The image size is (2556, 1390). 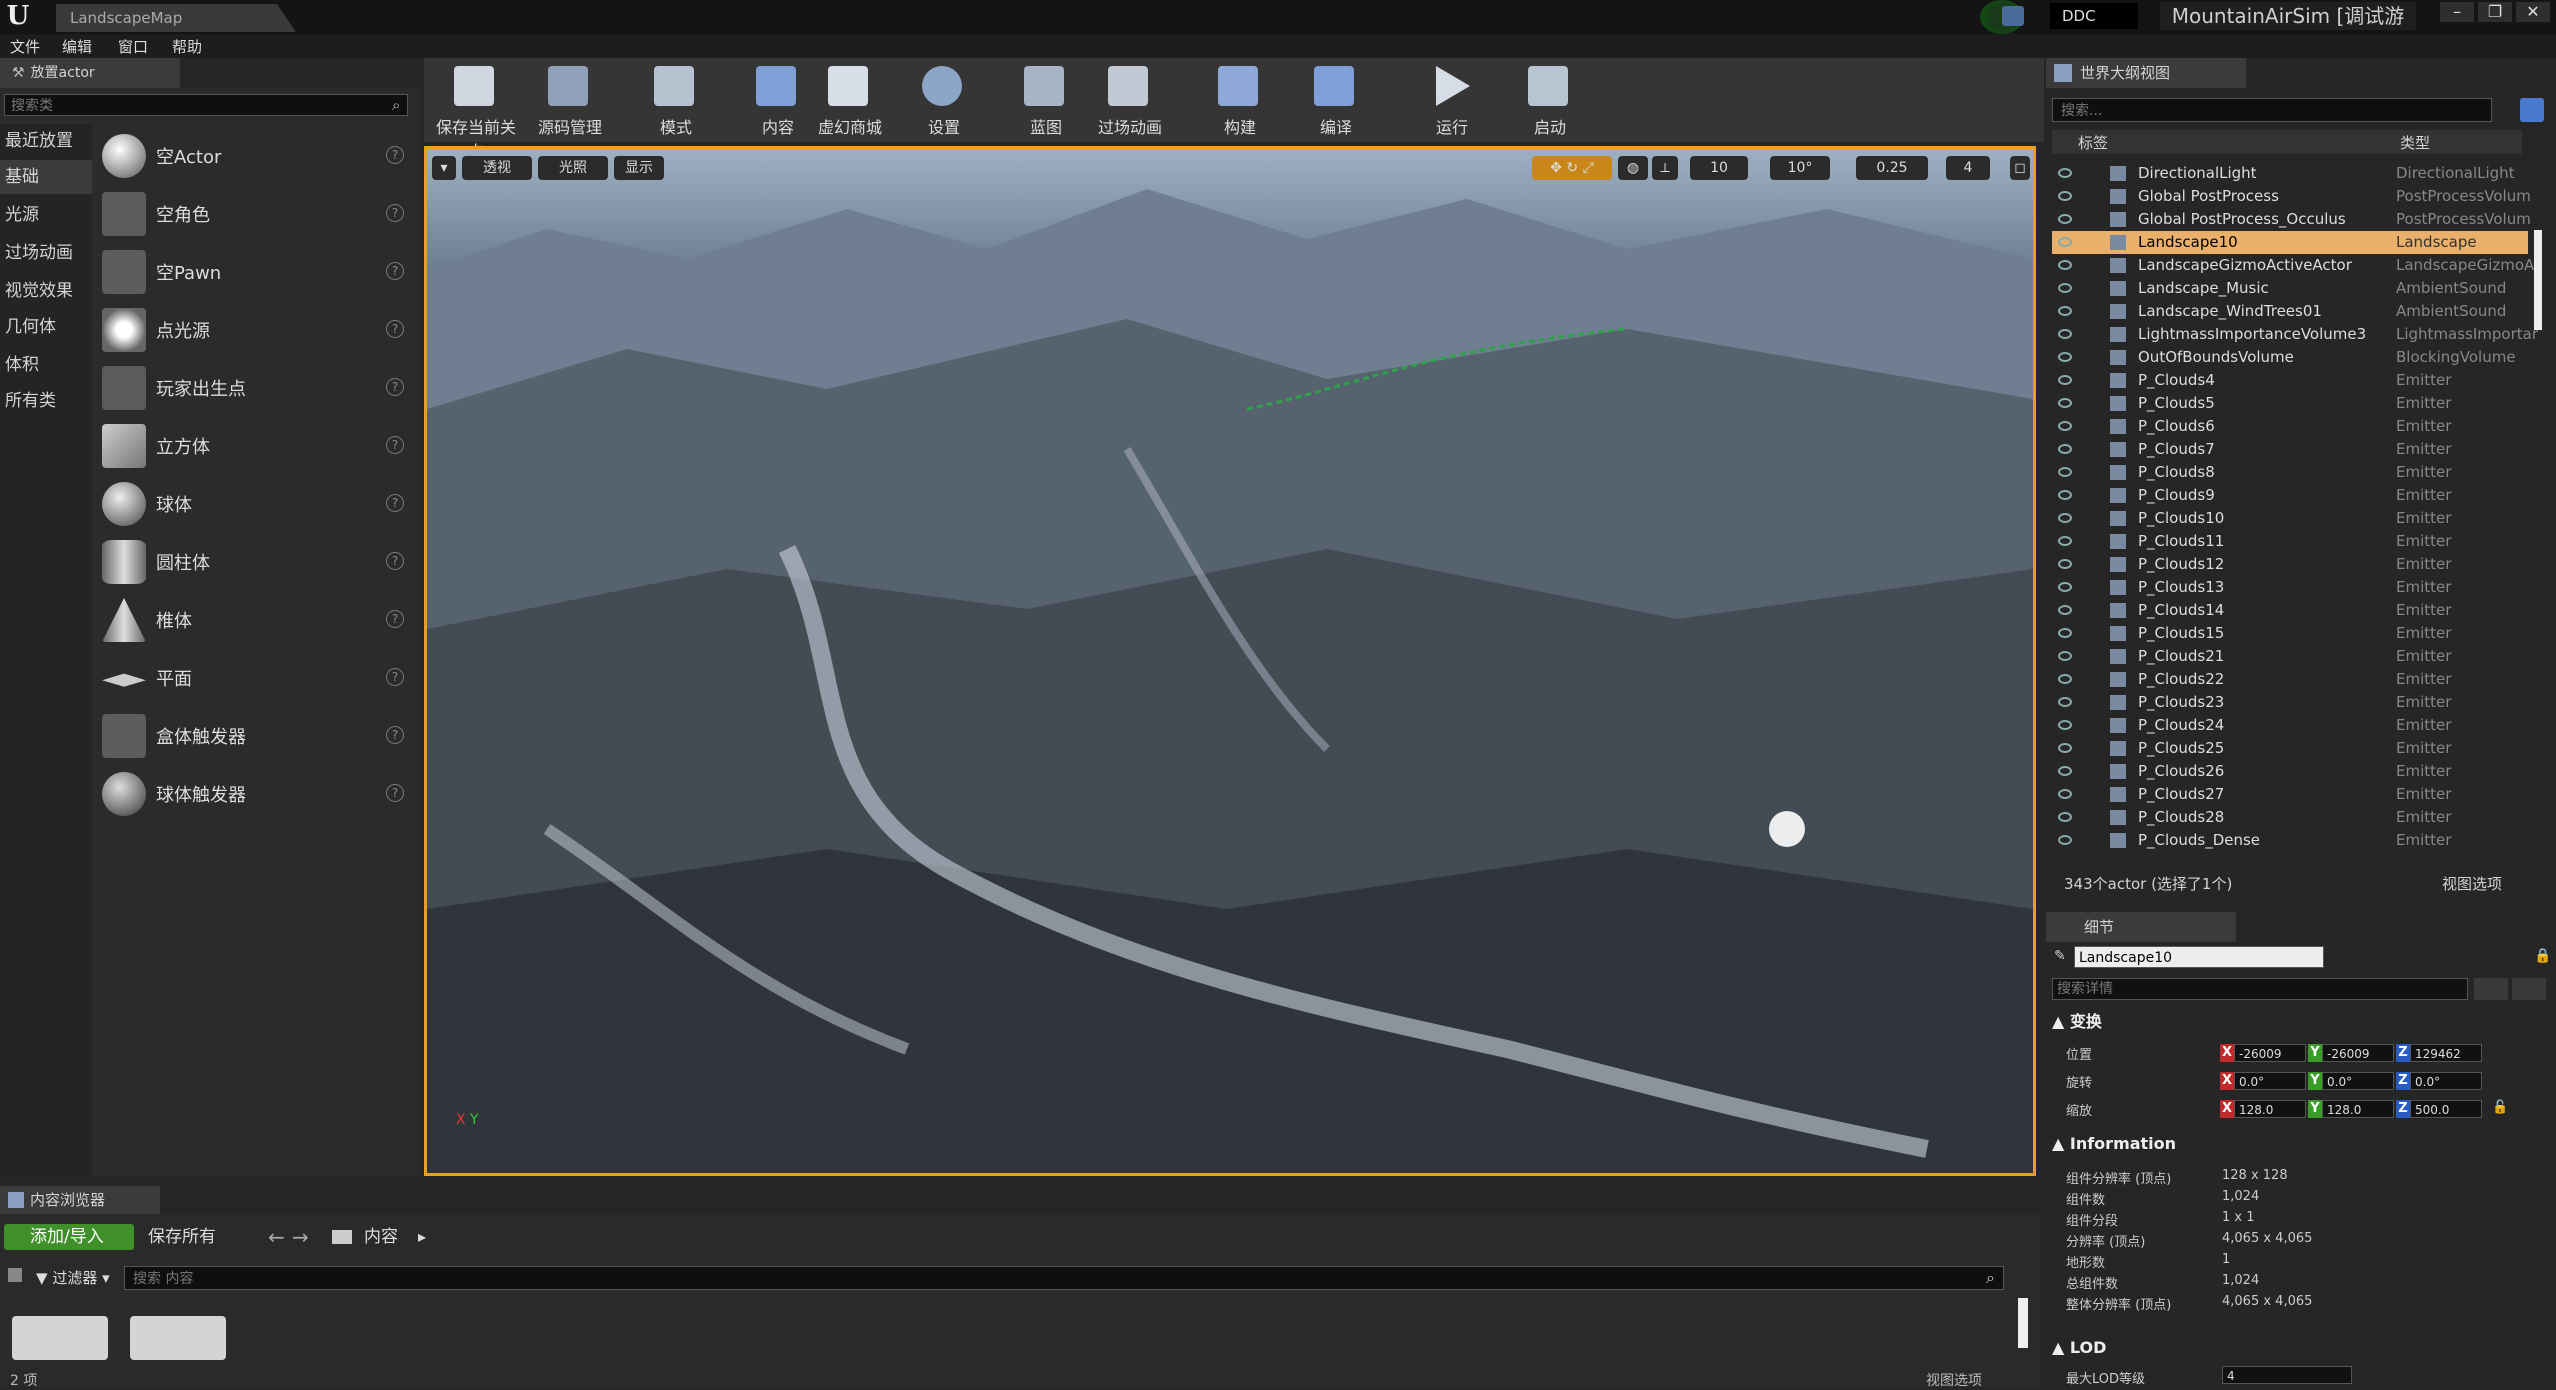 What do you see at coordinates (69, 1237) in the screenshot?
I see `add-import-button: 添加/导入` at bounding box center [69, 1237].